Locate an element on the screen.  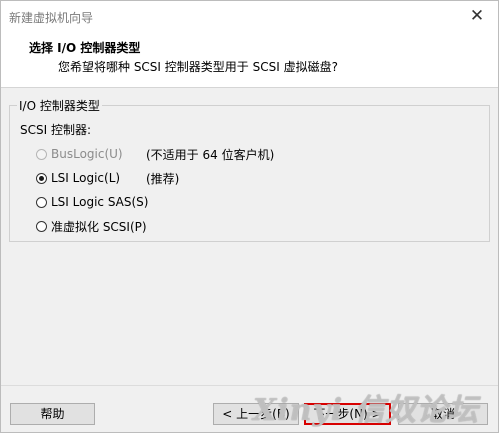
next-button: 下一步(N) > is located at coordinates (347, 414).